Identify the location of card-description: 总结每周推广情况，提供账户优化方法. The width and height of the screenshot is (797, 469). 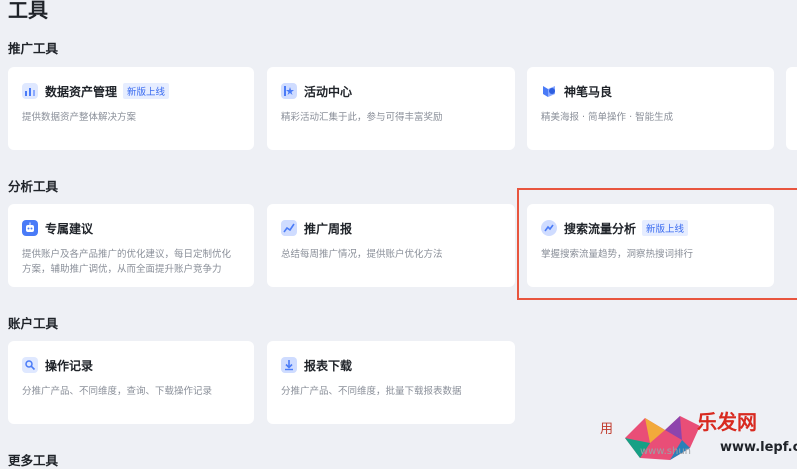
(362, 254).